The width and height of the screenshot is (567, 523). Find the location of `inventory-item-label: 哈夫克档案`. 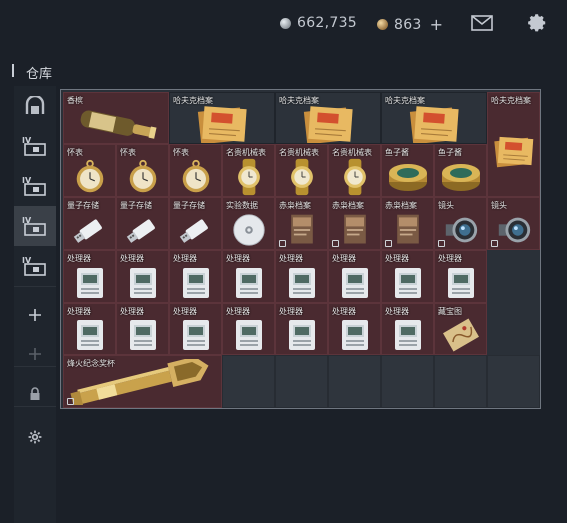

inventory-item-label: 哈夫克档案 is located at coordinates (511, 100).